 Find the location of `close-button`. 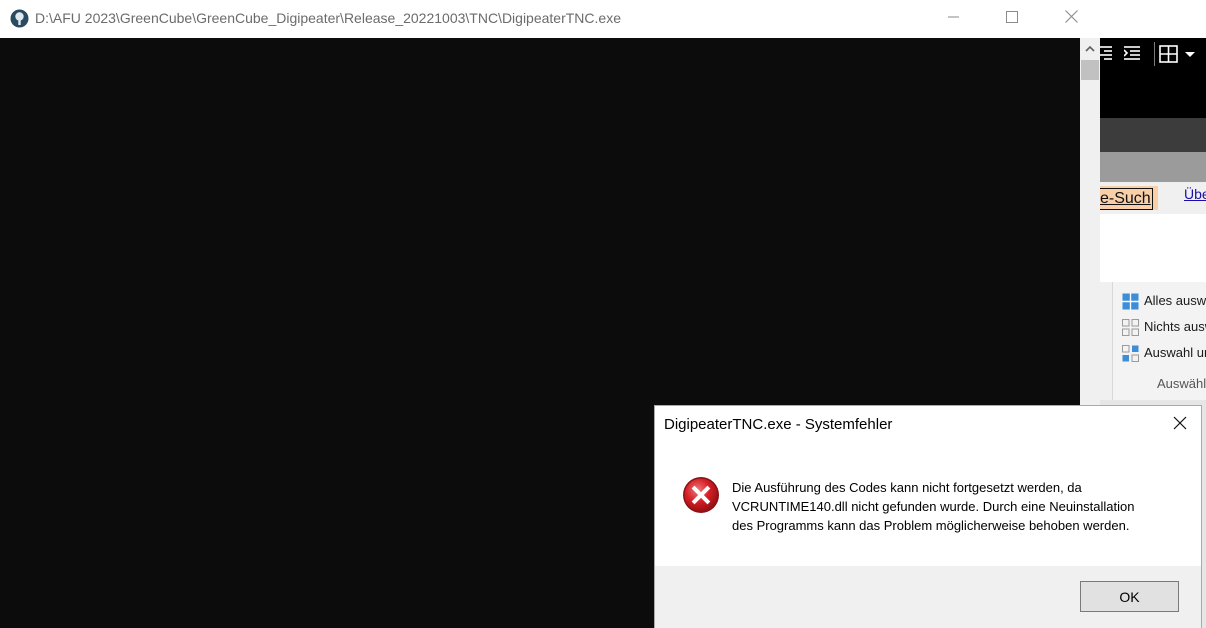

close-button is located at coordinates (1071, 19).